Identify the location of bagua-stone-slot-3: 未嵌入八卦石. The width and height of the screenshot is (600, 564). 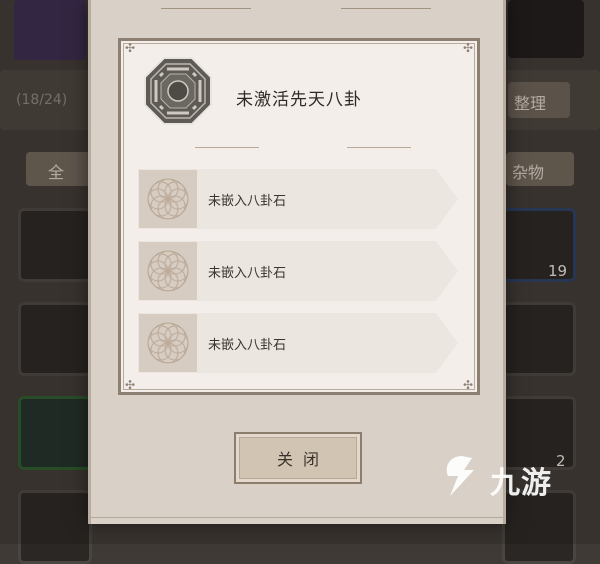
(298, 343).